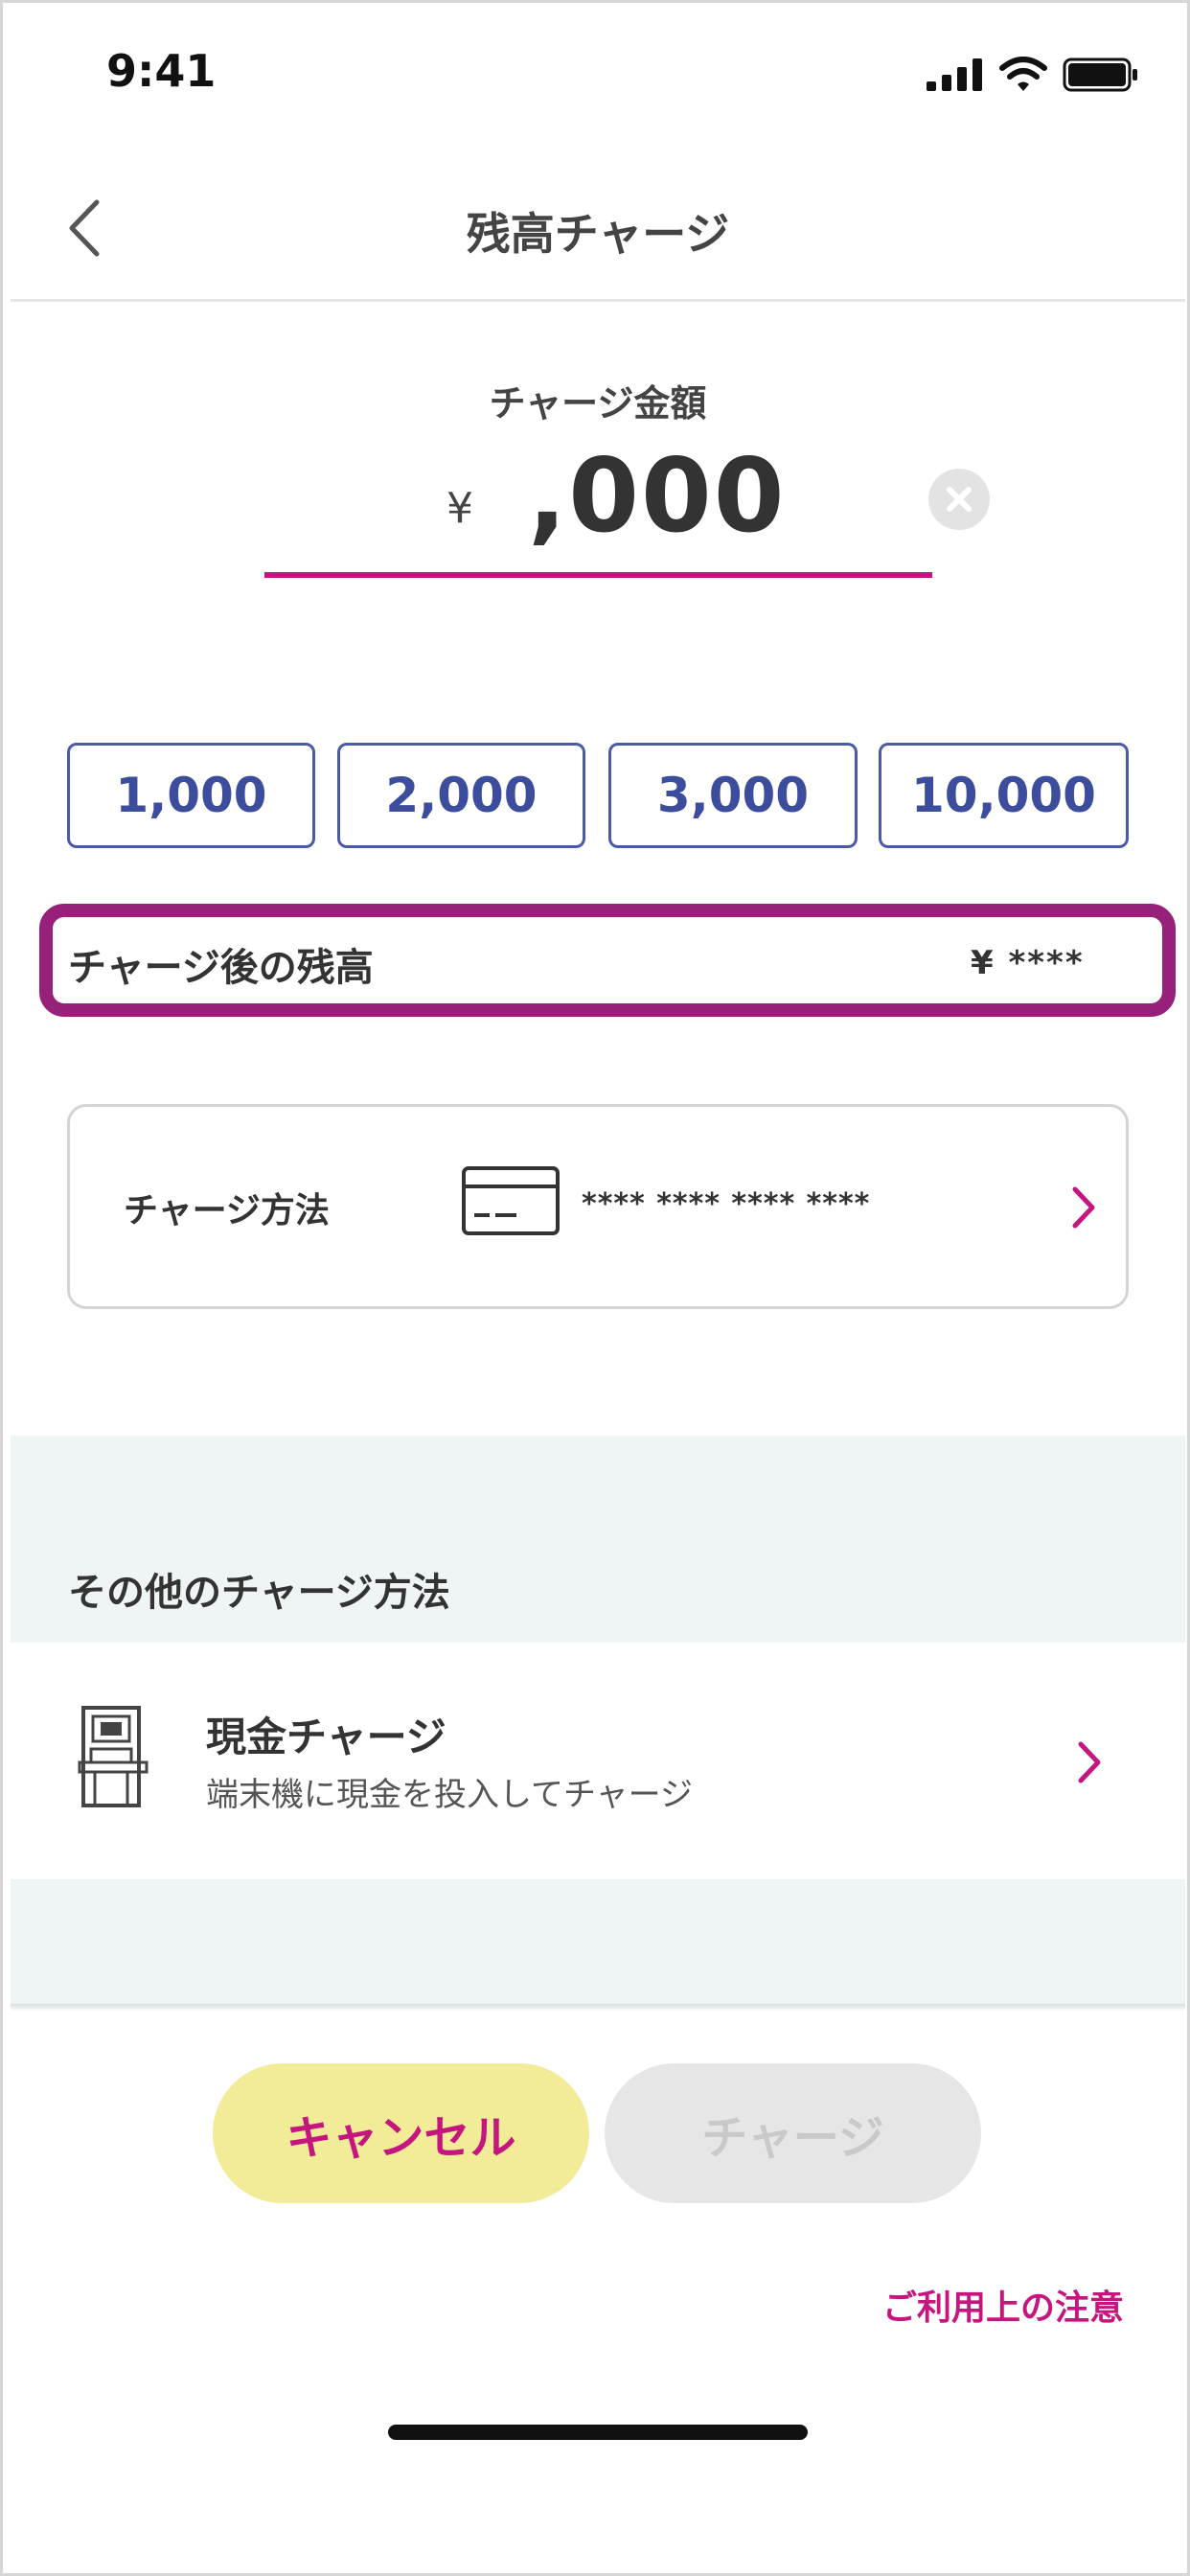 Image resolution: width=1190 pixels, height=2576 pixels. I want to click on charge-amount-input: ,000, so click(657, 496).